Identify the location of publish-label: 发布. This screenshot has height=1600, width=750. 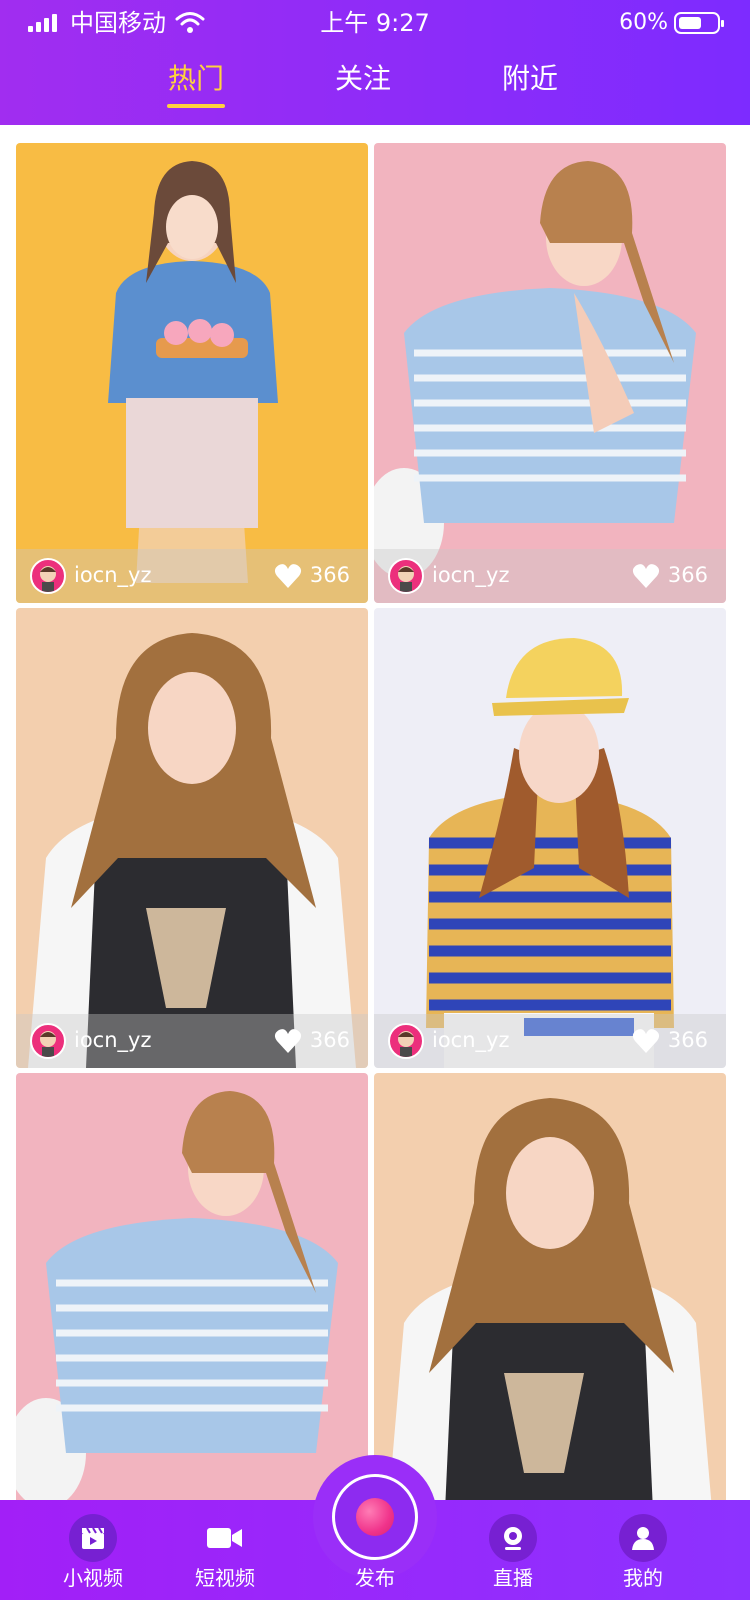
(375, 1578).